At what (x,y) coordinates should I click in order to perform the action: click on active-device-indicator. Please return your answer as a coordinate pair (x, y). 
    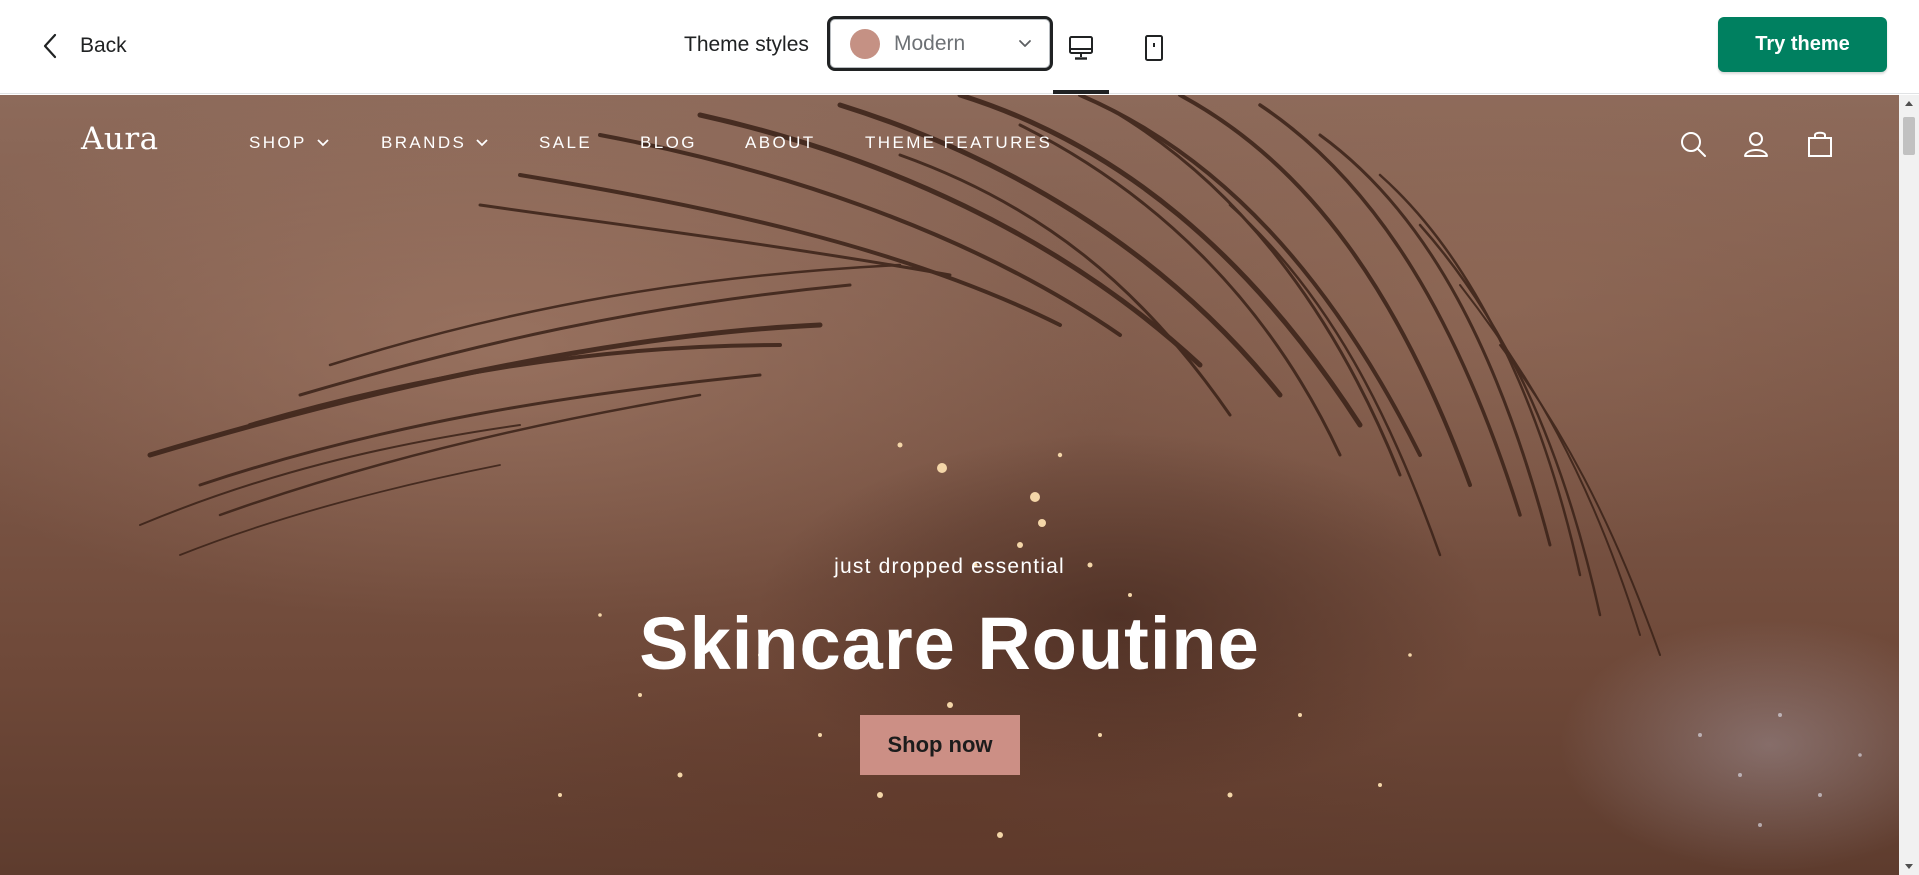
    Looking at the image, I should click on (1081, 92).